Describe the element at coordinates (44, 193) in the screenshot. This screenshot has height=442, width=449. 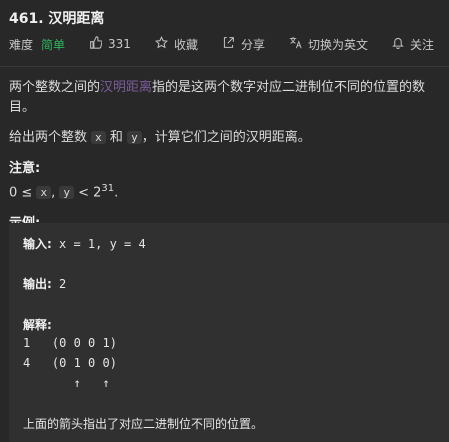
I see `note-code-x: x` at that location.